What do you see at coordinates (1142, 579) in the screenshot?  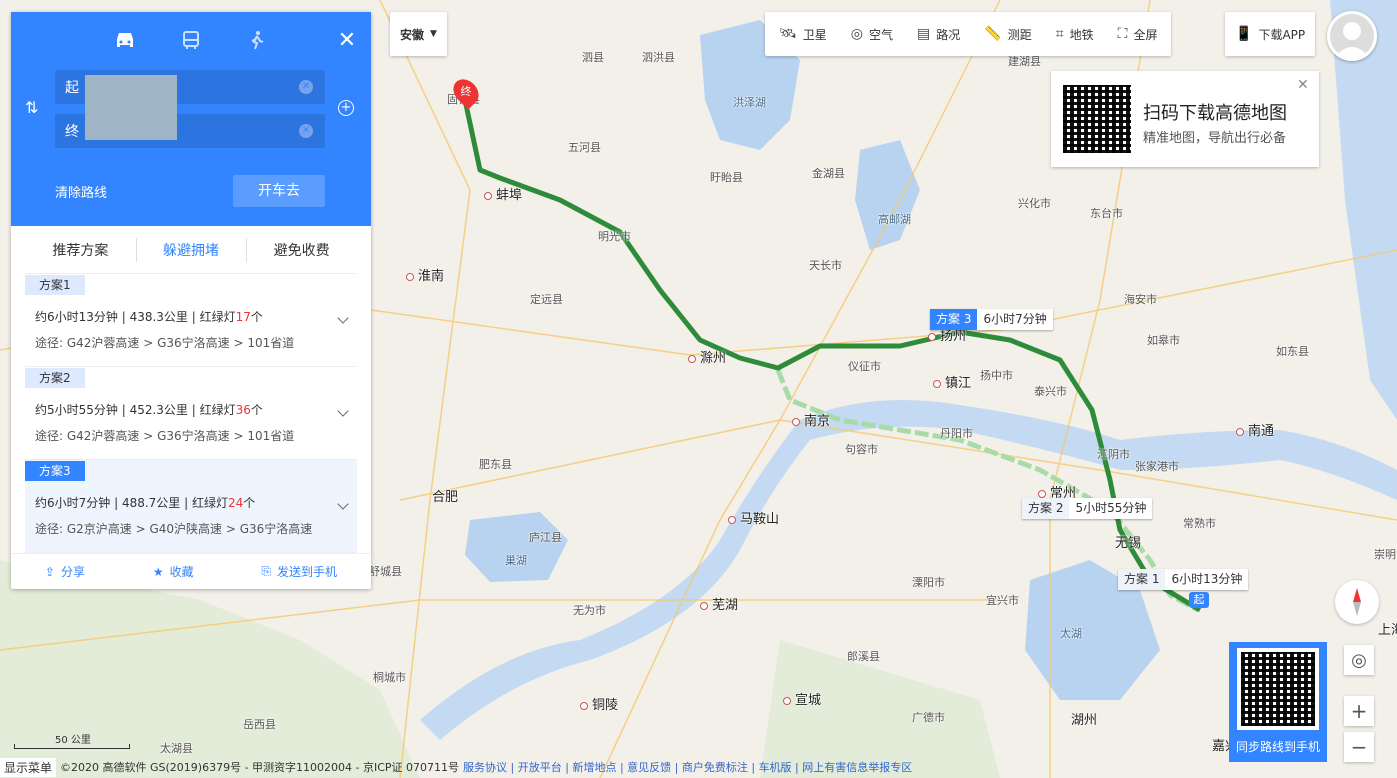 I see `route-callout-tag: 方案 1` at bounding box center [1142, 579].